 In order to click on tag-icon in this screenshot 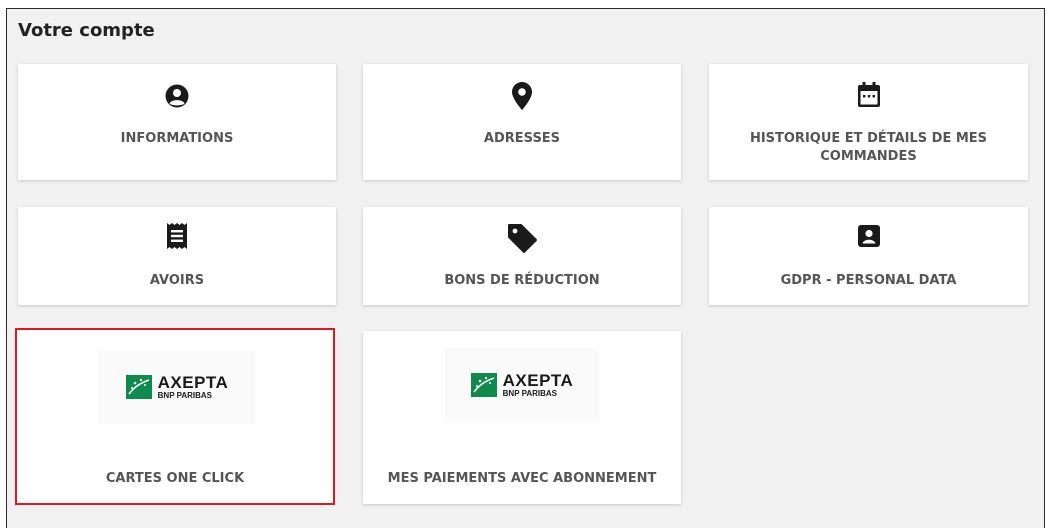, I will do `click(522, 238)`.